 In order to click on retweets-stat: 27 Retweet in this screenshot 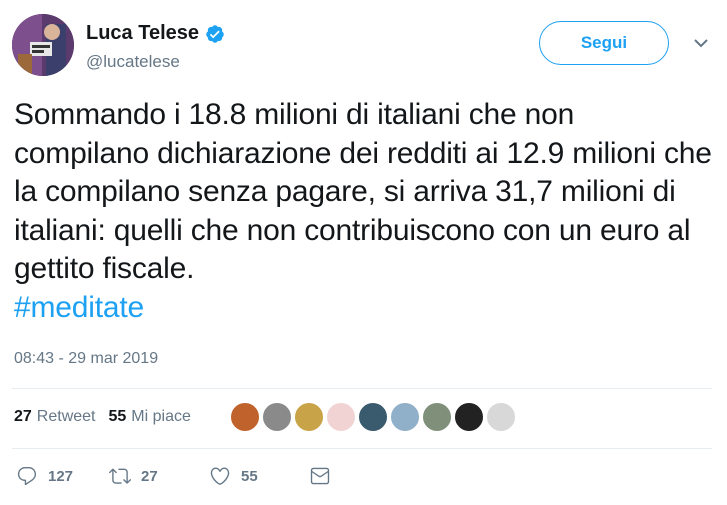, I will do `click(55, 417)`.